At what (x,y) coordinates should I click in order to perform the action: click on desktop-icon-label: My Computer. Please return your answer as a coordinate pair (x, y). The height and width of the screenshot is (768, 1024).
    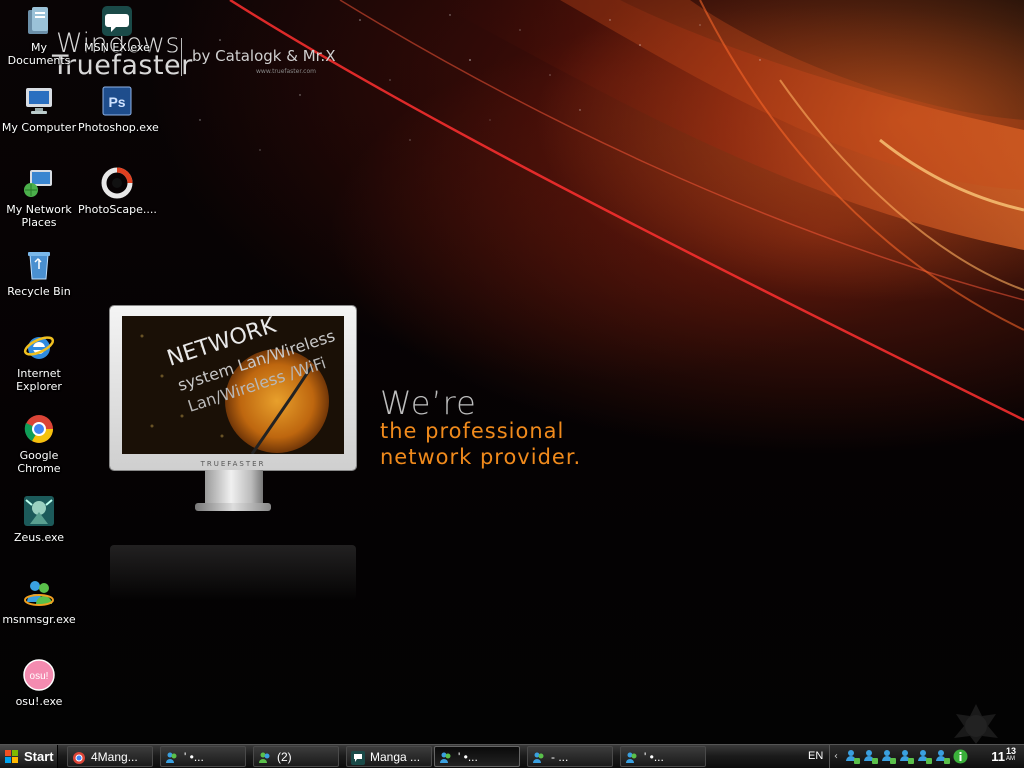
    Looking at the image, I should click on (39, 127).